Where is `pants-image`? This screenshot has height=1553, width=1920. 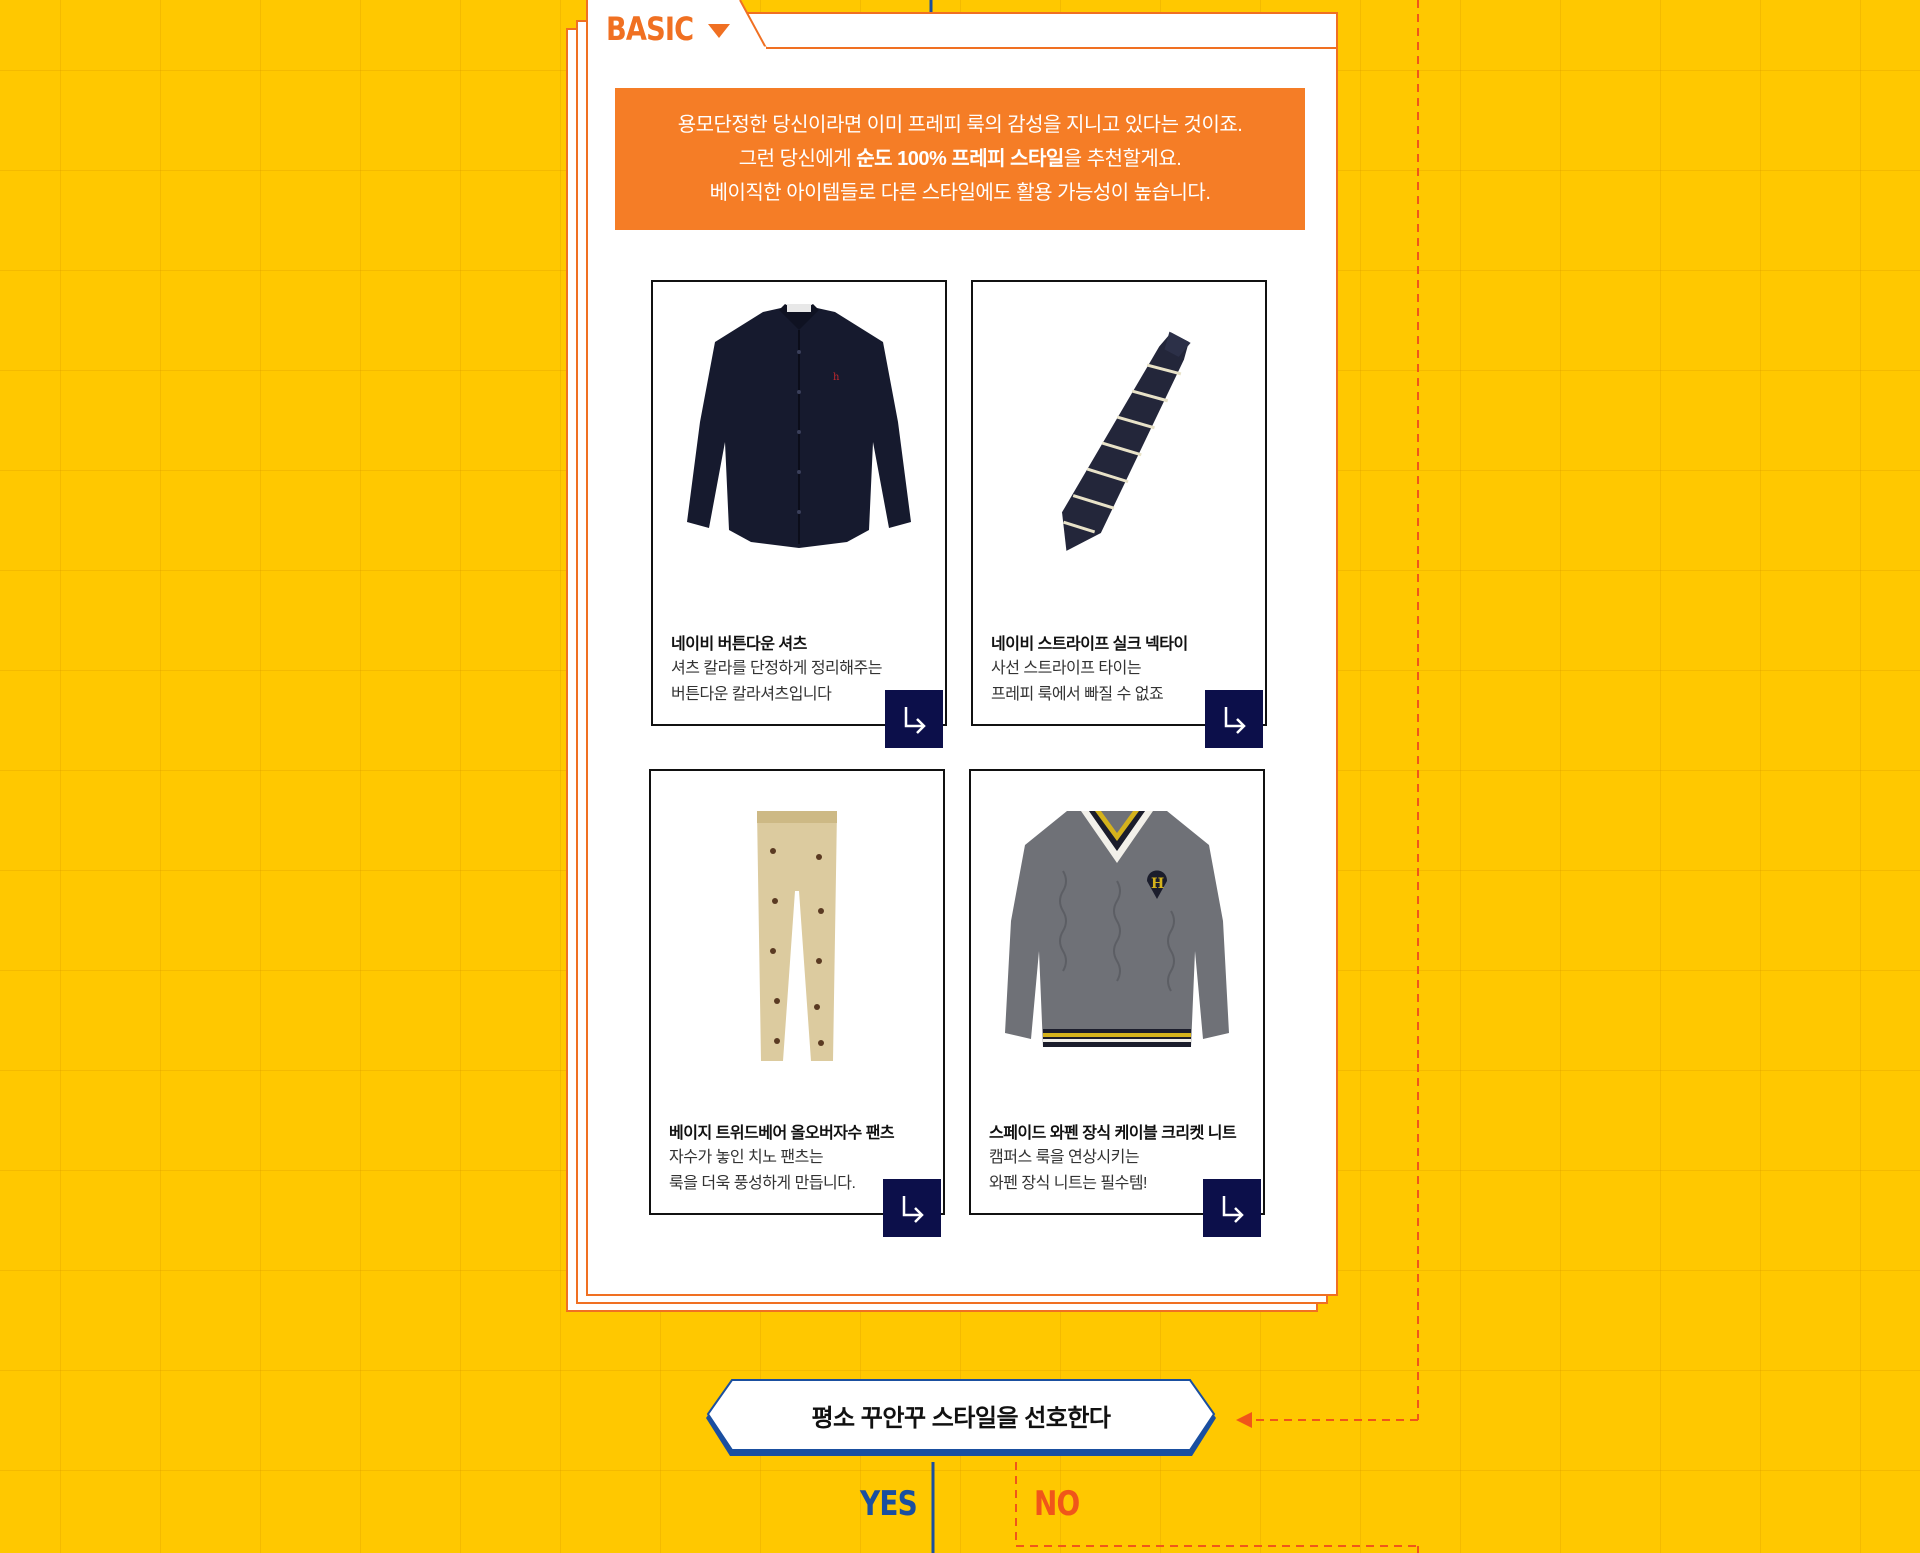 pants-image is located at coordinates (797, 936).